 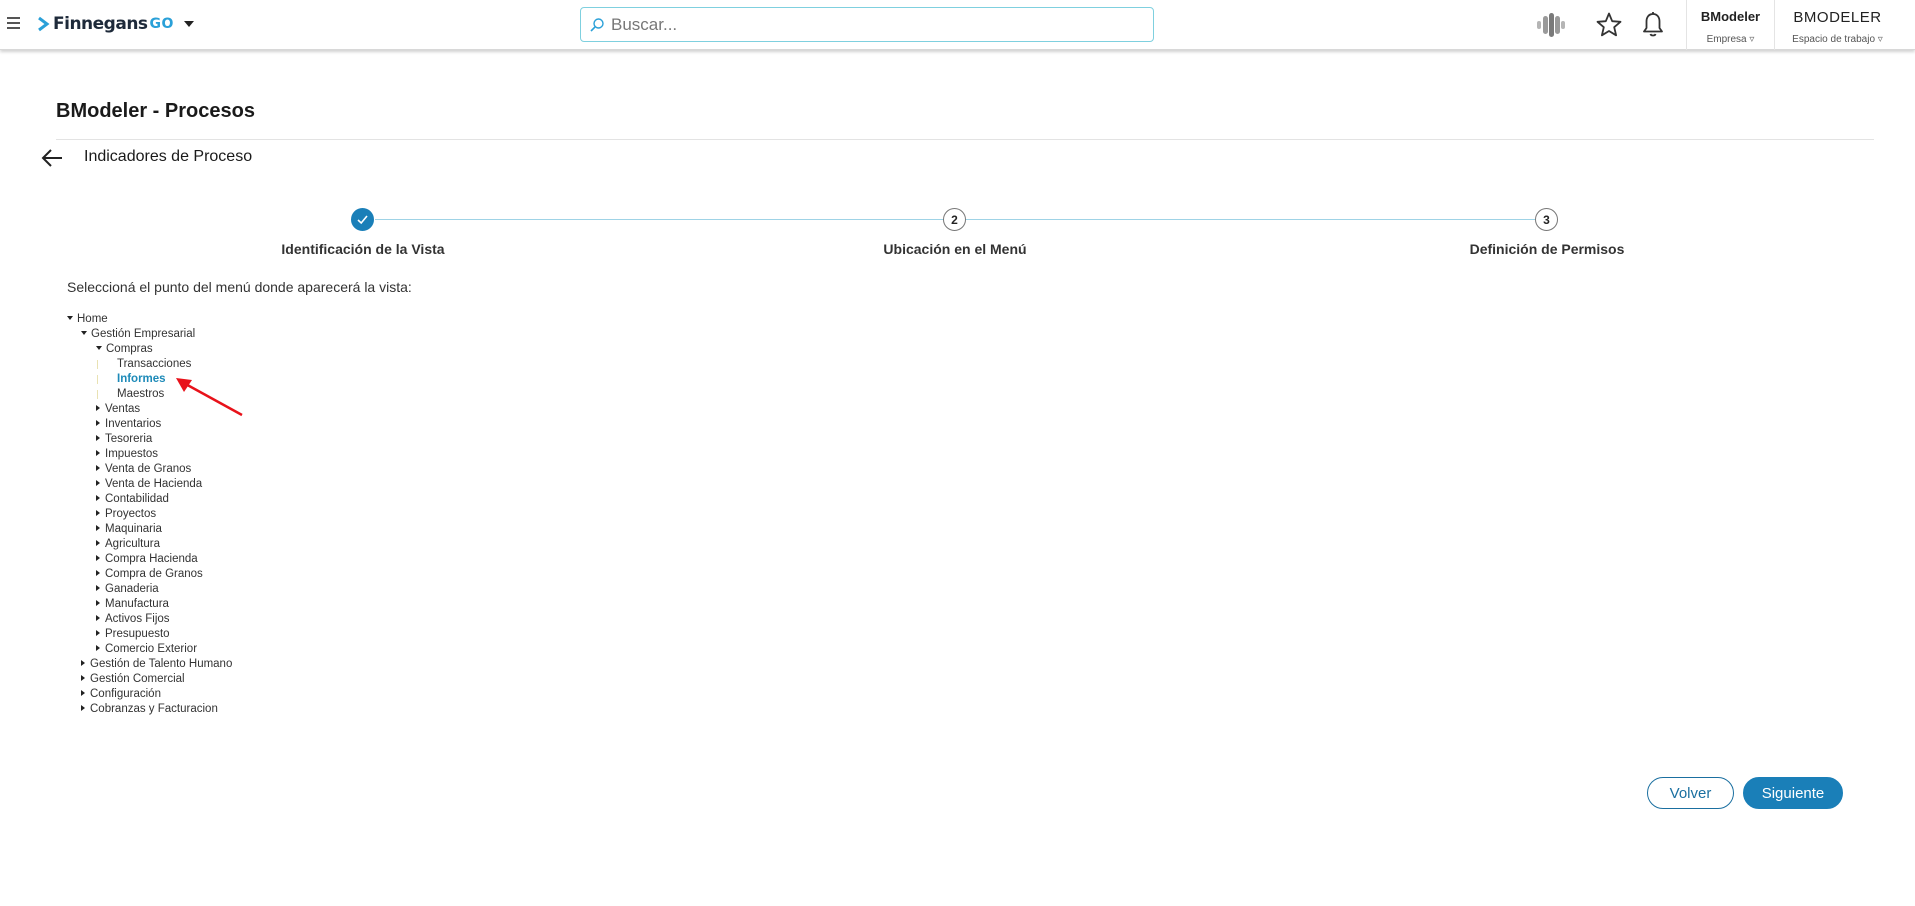 I want to click on step-1-circle, so click(x=362, y=219).